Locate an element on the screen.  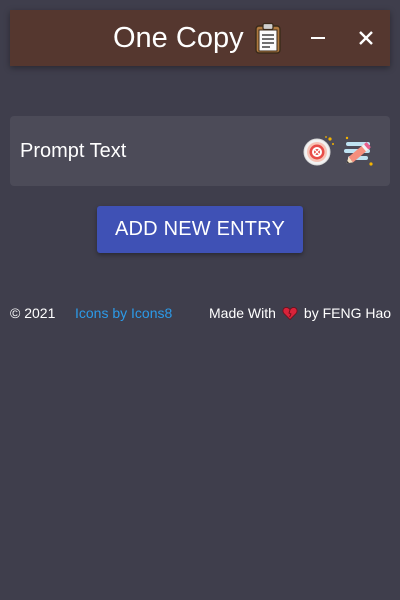
clipboard-icon is located at coordinates (267, 38).